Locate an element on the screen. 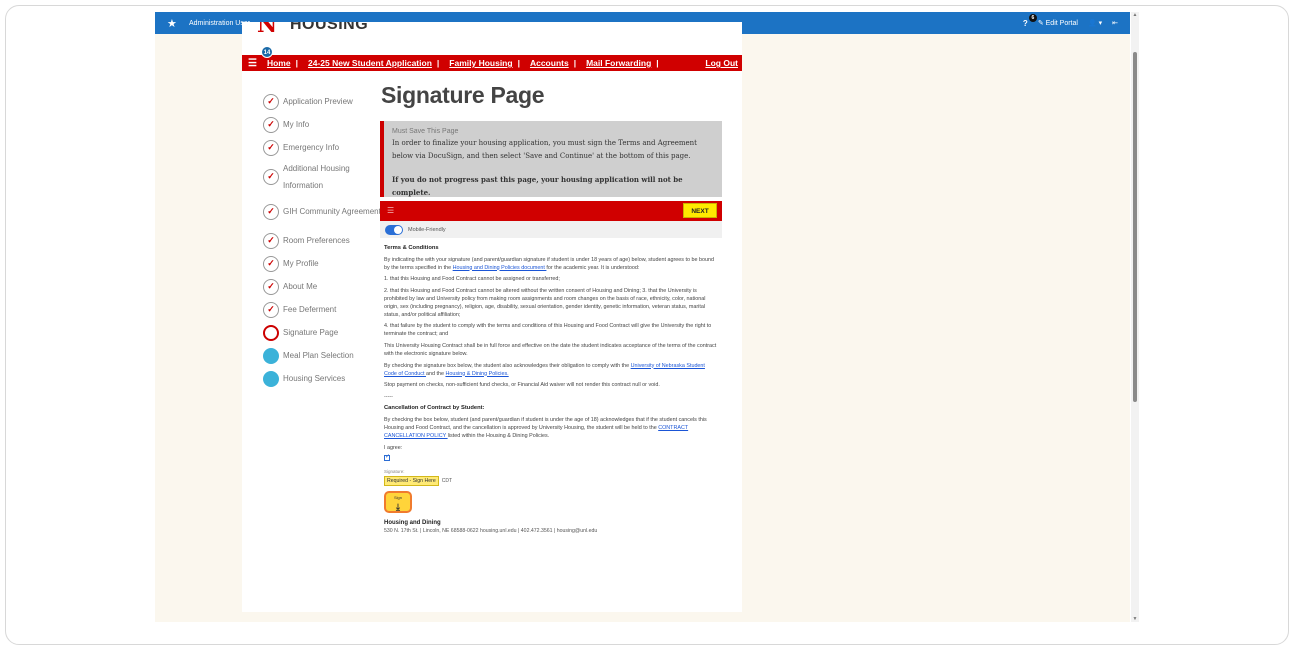 The image size is (1294, 645). pencil-icon: ✎ is located at coordinates (1040, 23).